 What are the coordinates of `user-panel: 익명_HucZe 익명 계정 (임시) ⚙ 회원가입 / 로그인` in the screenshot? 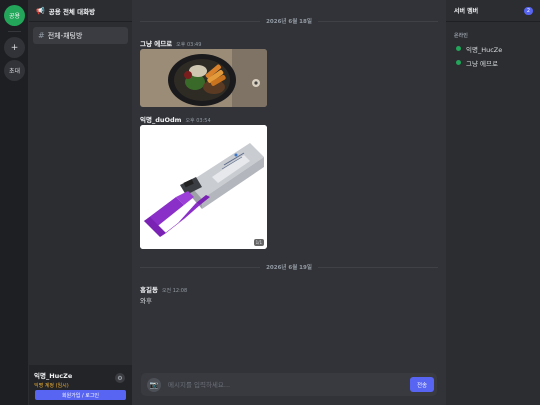 It's located at (80, 385).